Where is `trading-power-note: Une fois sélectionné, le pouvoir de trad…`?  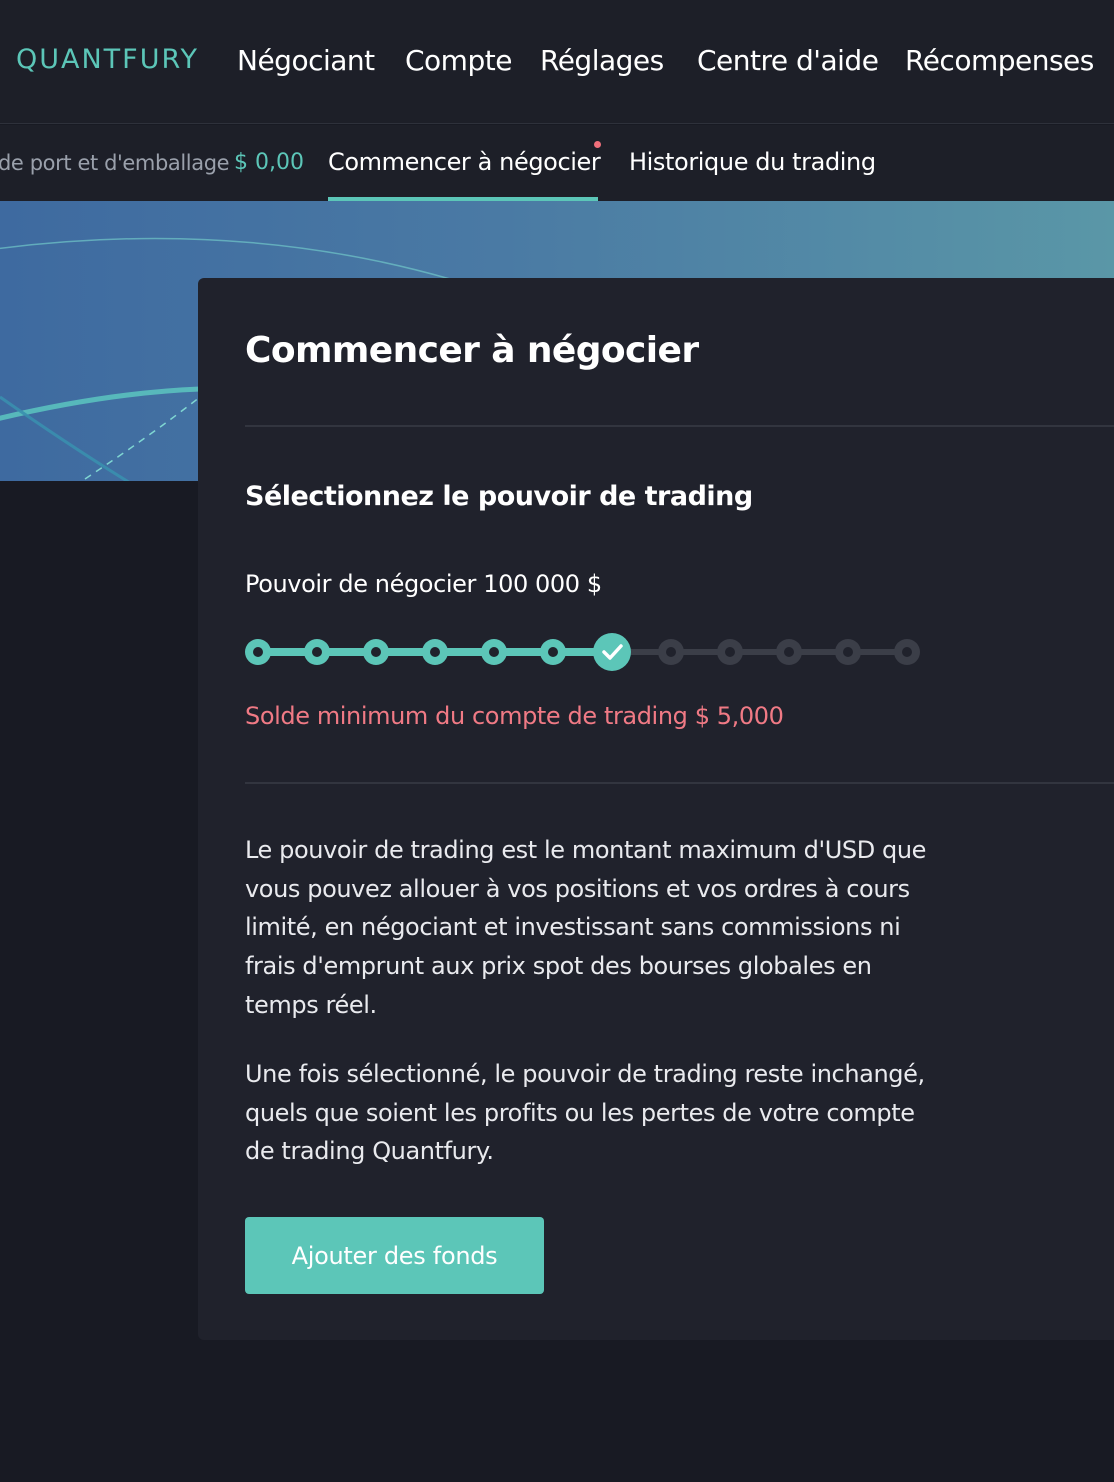
trading-power-note: Une fois sélectionné, le pouvoir de trad… is located at coordinates (585, 1113).